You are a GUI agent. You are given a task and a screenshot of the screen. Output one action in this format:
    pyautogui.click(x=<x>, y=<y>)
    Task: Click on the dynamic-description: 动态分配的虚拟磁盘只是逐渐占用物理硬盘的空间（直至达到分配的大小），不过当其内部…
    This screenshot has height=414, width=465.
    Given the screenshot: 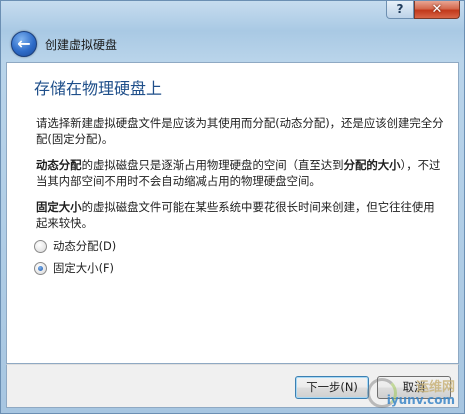 What is the action you would take?
    pyautogui.click(x=240, y=173)
    